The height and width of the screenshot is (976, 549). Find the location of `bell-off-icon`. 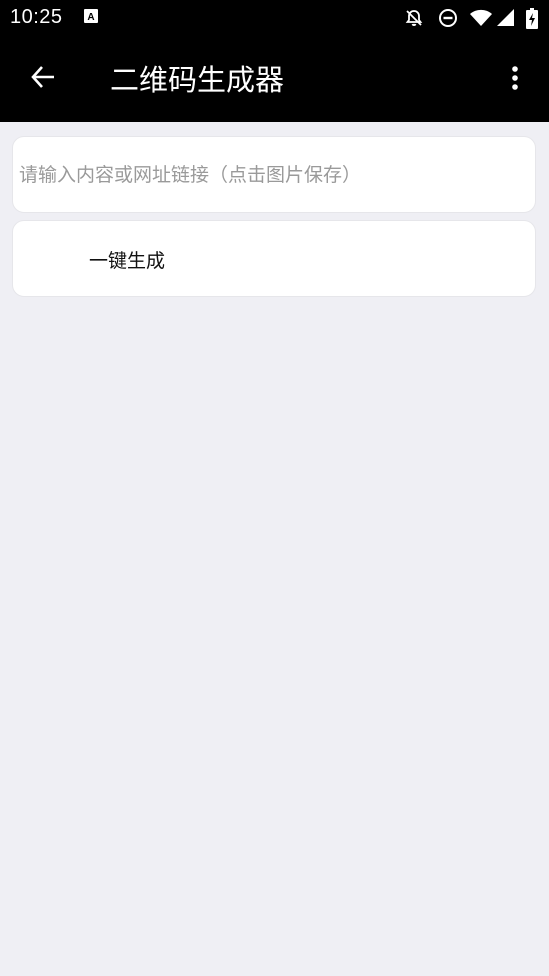

bell-off-icon is located at coordinates (414, 18).